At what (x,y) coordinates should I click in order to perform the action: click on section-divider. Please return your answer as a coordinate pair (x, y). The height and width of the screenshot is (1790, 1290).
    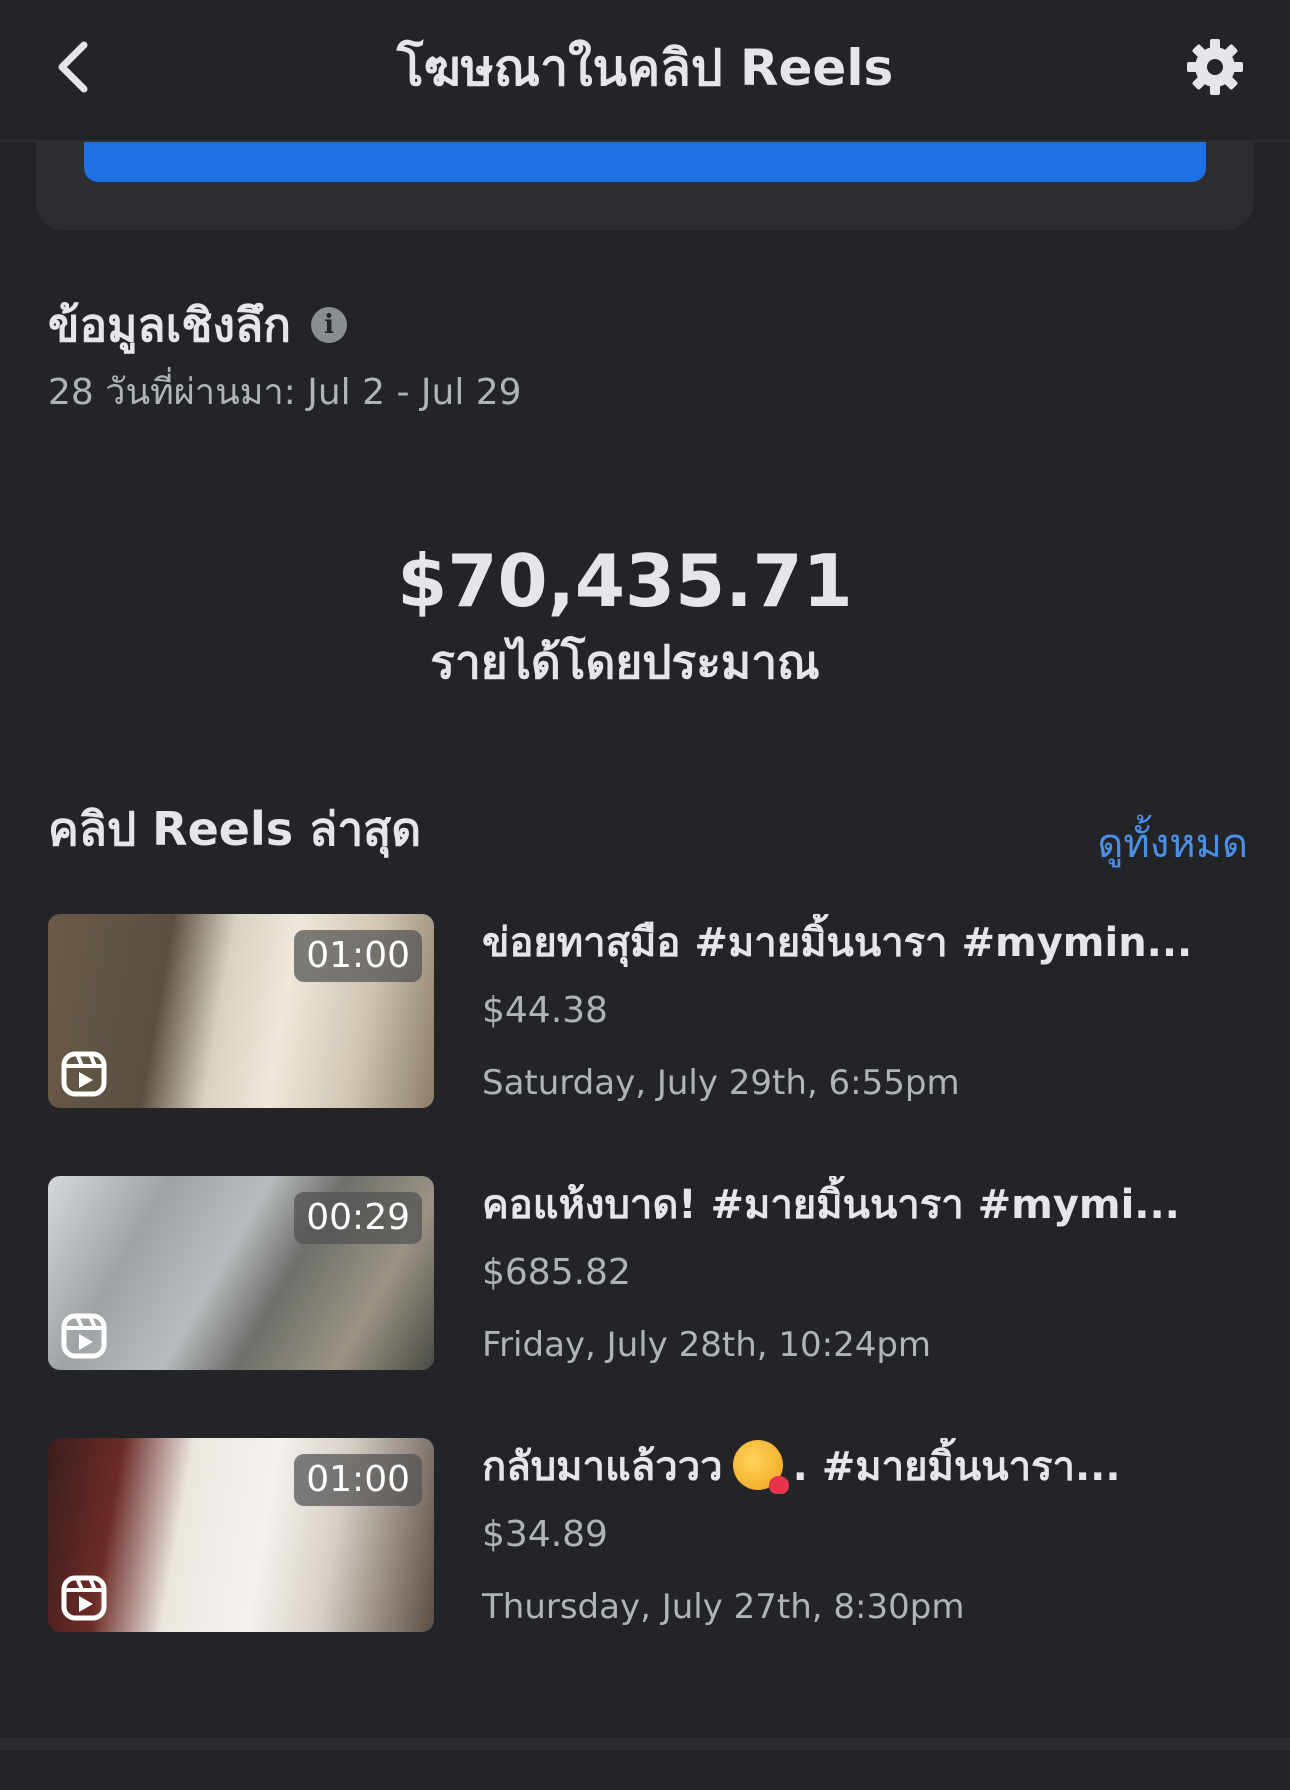
    Looking at the image, I should click on (645, 1744).